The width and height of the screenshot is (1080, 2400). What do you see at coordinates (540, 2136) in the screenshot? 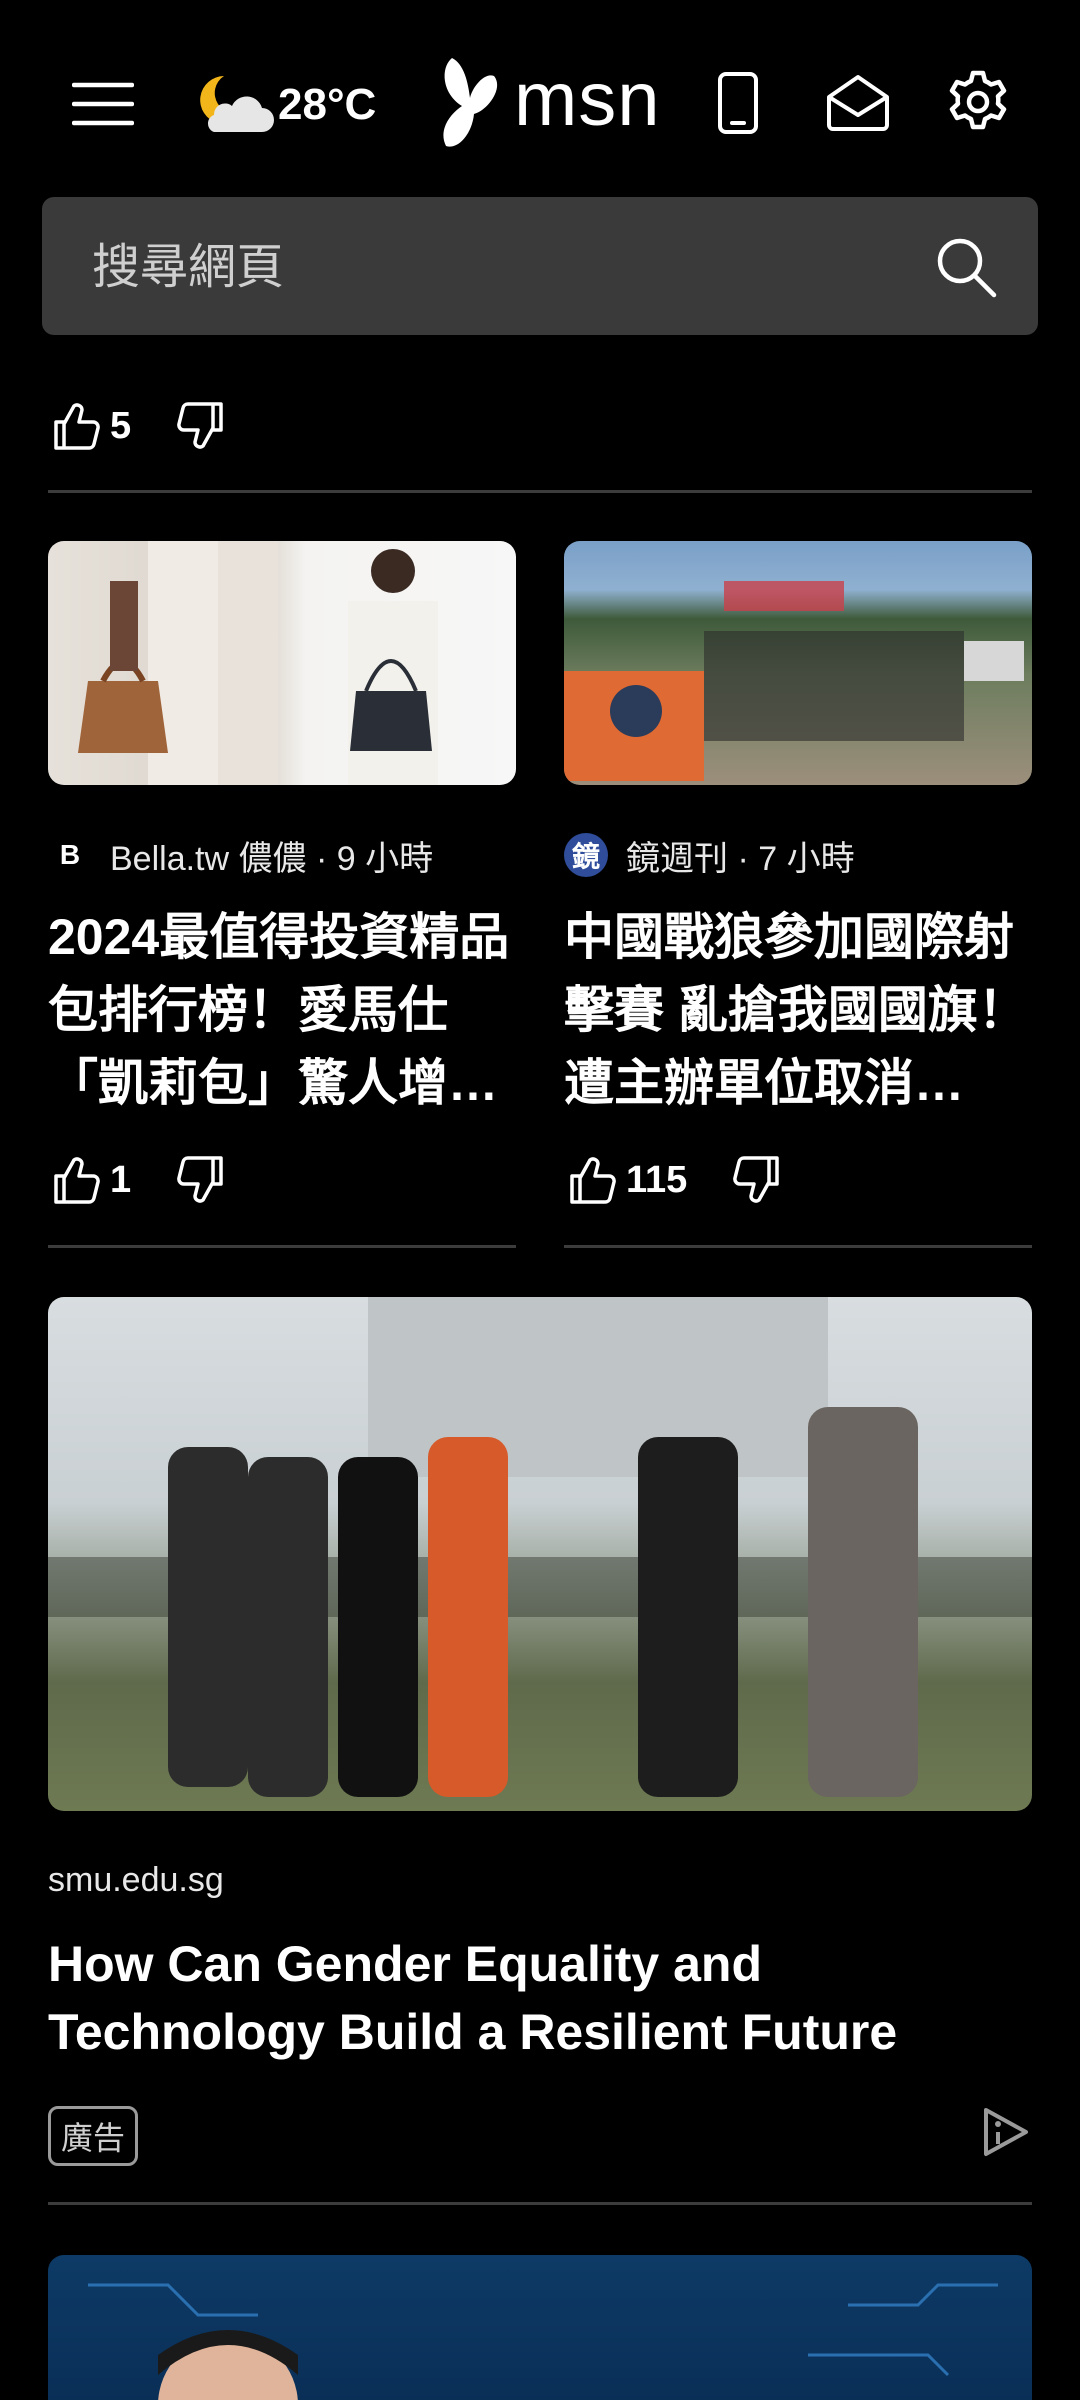
I see `ad-footer: 廣告` at bounding box center [540, 2136].